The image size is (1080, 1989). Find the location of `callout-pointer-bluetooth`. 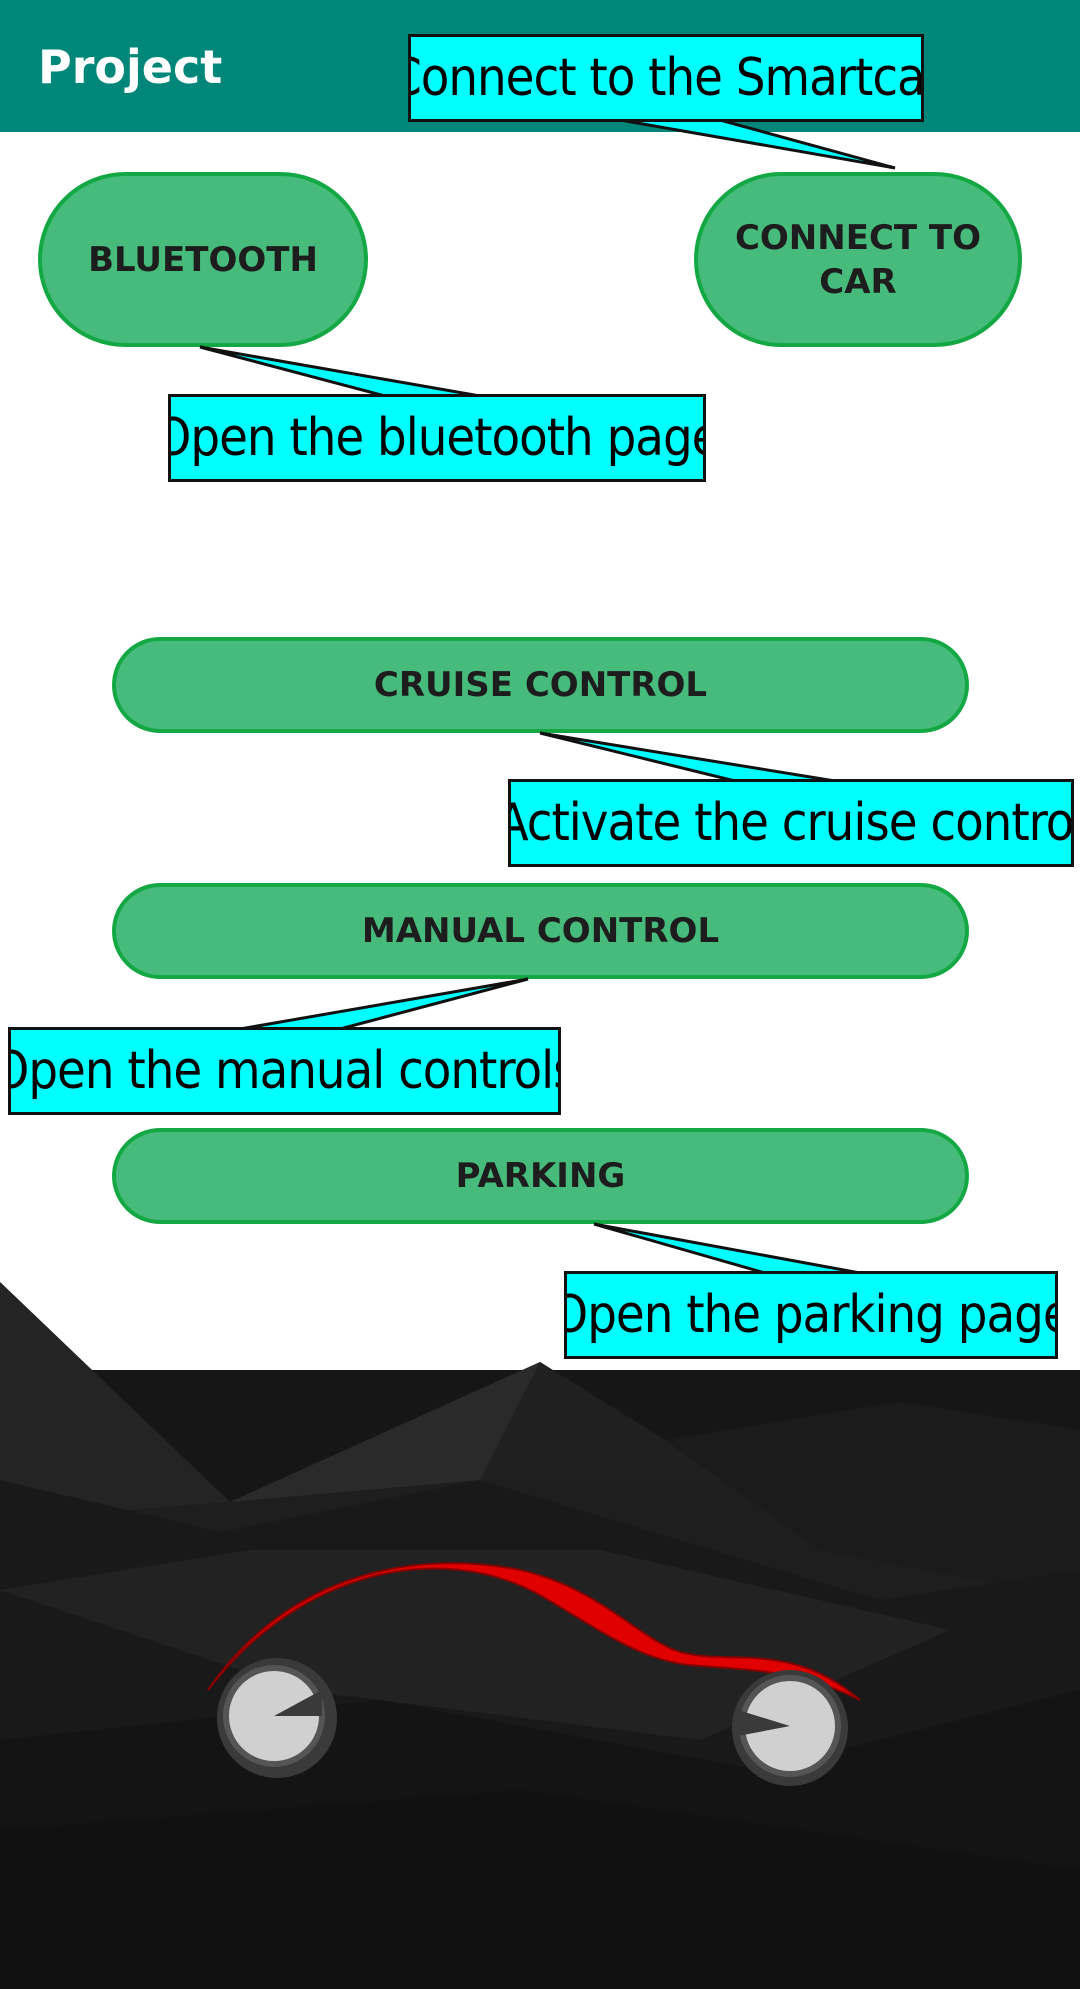

callout-pointer-bluetooth is located at coordinates (340, 371).